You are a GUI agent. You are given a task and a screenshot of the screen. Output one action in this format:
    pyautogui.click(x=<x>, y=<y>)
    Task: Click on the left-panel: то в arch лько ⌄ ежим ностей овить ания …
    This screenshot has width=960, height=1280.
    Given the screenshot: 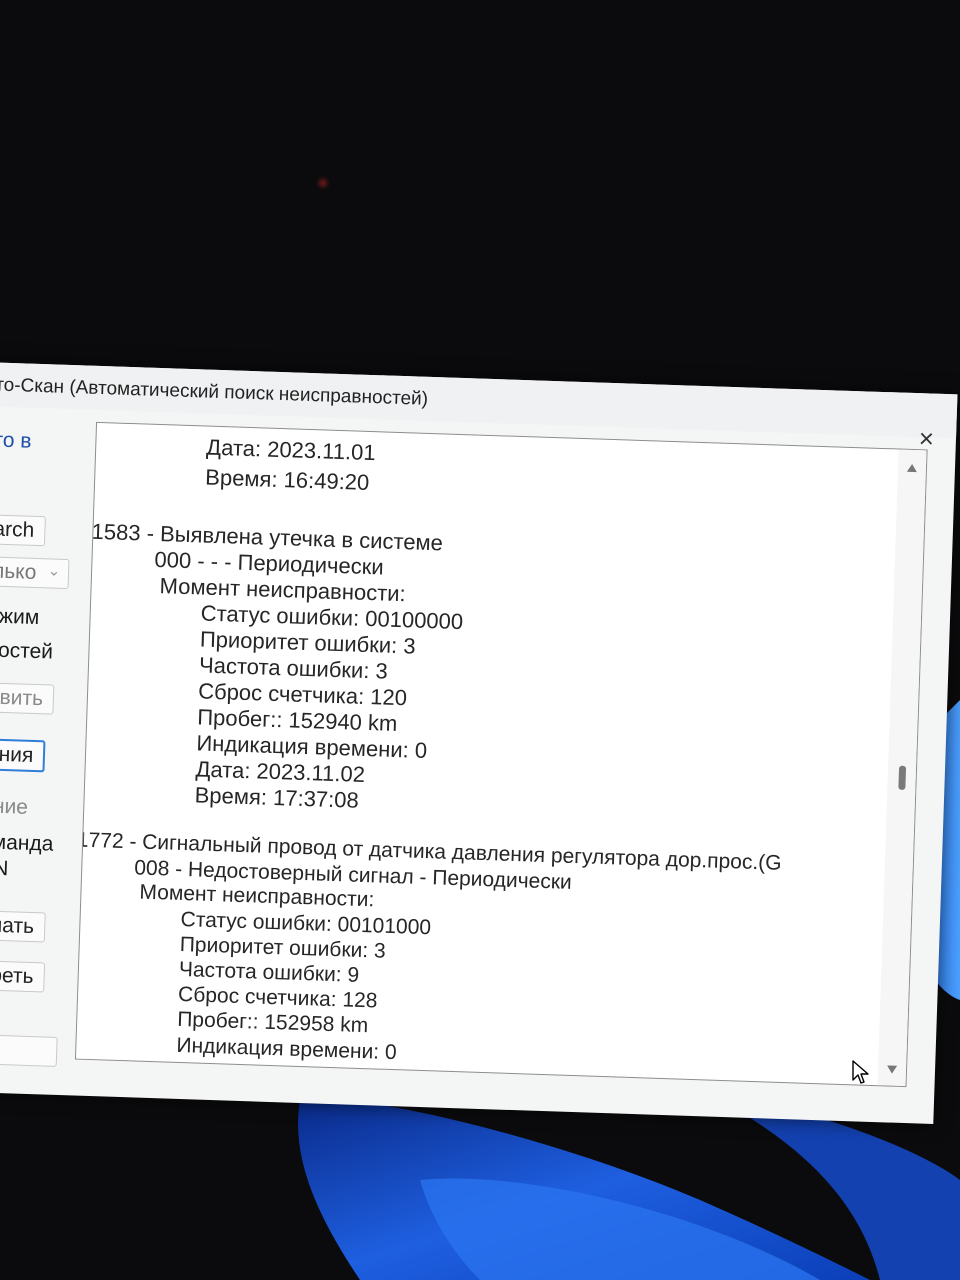 What is the action you would take?
    pyautogui.click(x=43, y=750)
    